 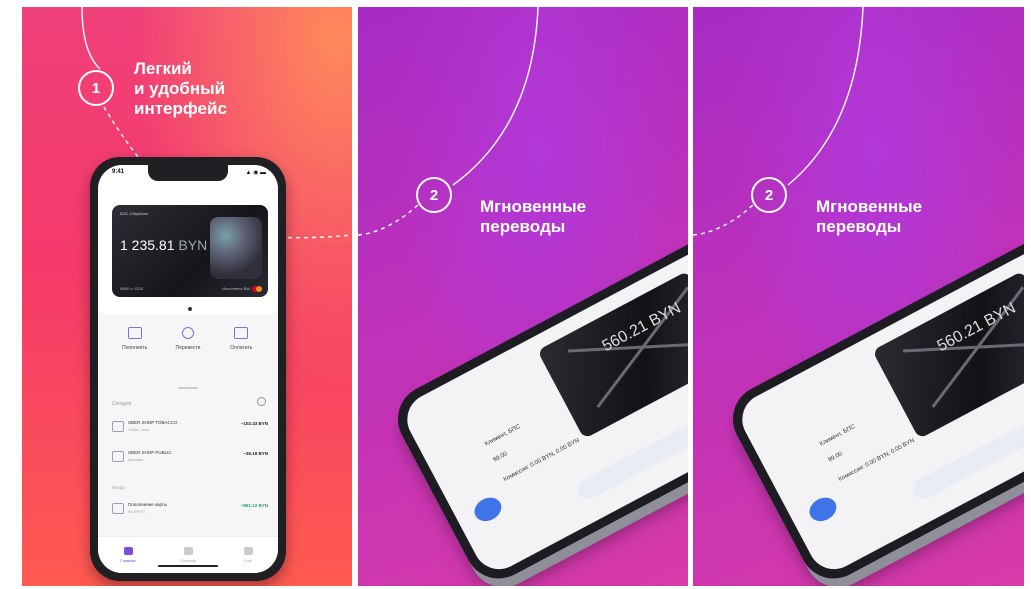 I want to click on topup-button: Пополнить, so click(x=135, y=339).